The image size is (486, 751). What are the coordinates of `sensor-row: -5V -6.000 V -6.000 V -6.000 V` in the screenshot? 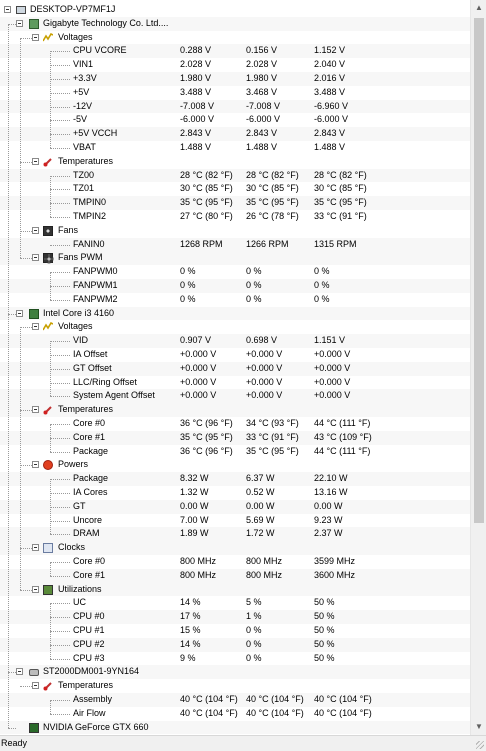 It's located at (235, 120).